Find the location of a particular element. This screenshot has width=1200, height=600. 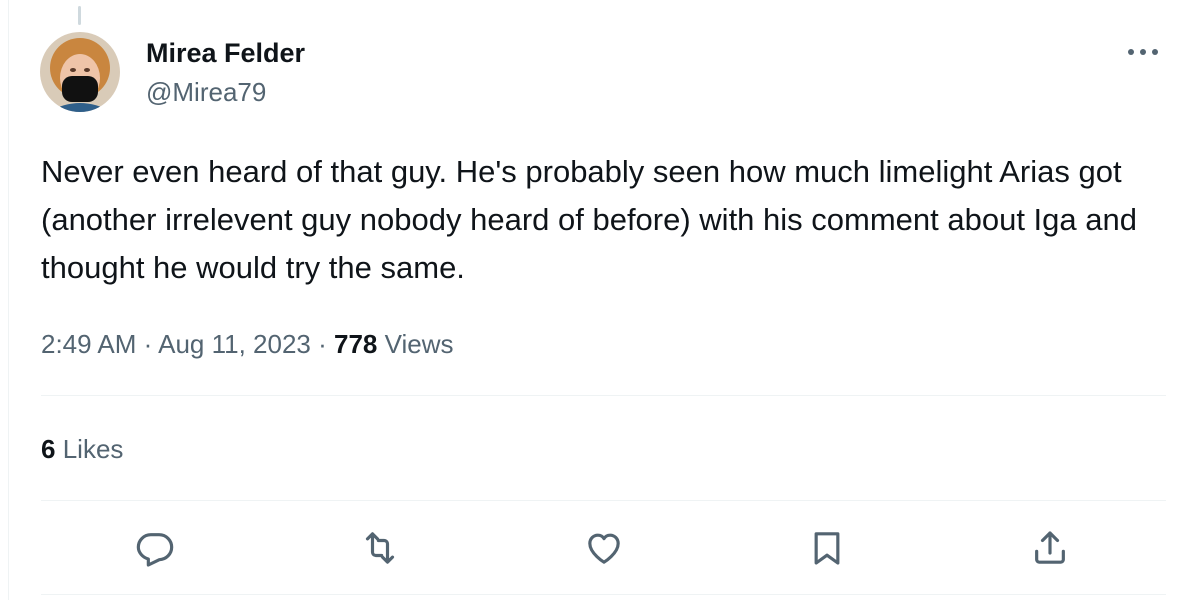

more-options-button is located at coordinates (1143, 52).